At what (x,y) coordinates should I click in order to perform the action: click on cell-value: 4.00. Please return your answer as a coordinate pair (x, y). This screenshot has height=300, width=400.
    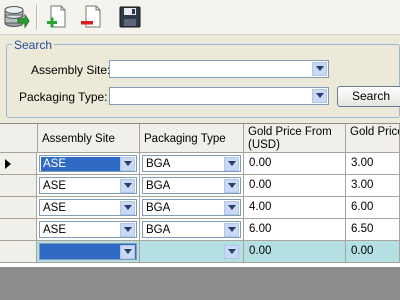
    Looking at the image, I should click on (260, 207).